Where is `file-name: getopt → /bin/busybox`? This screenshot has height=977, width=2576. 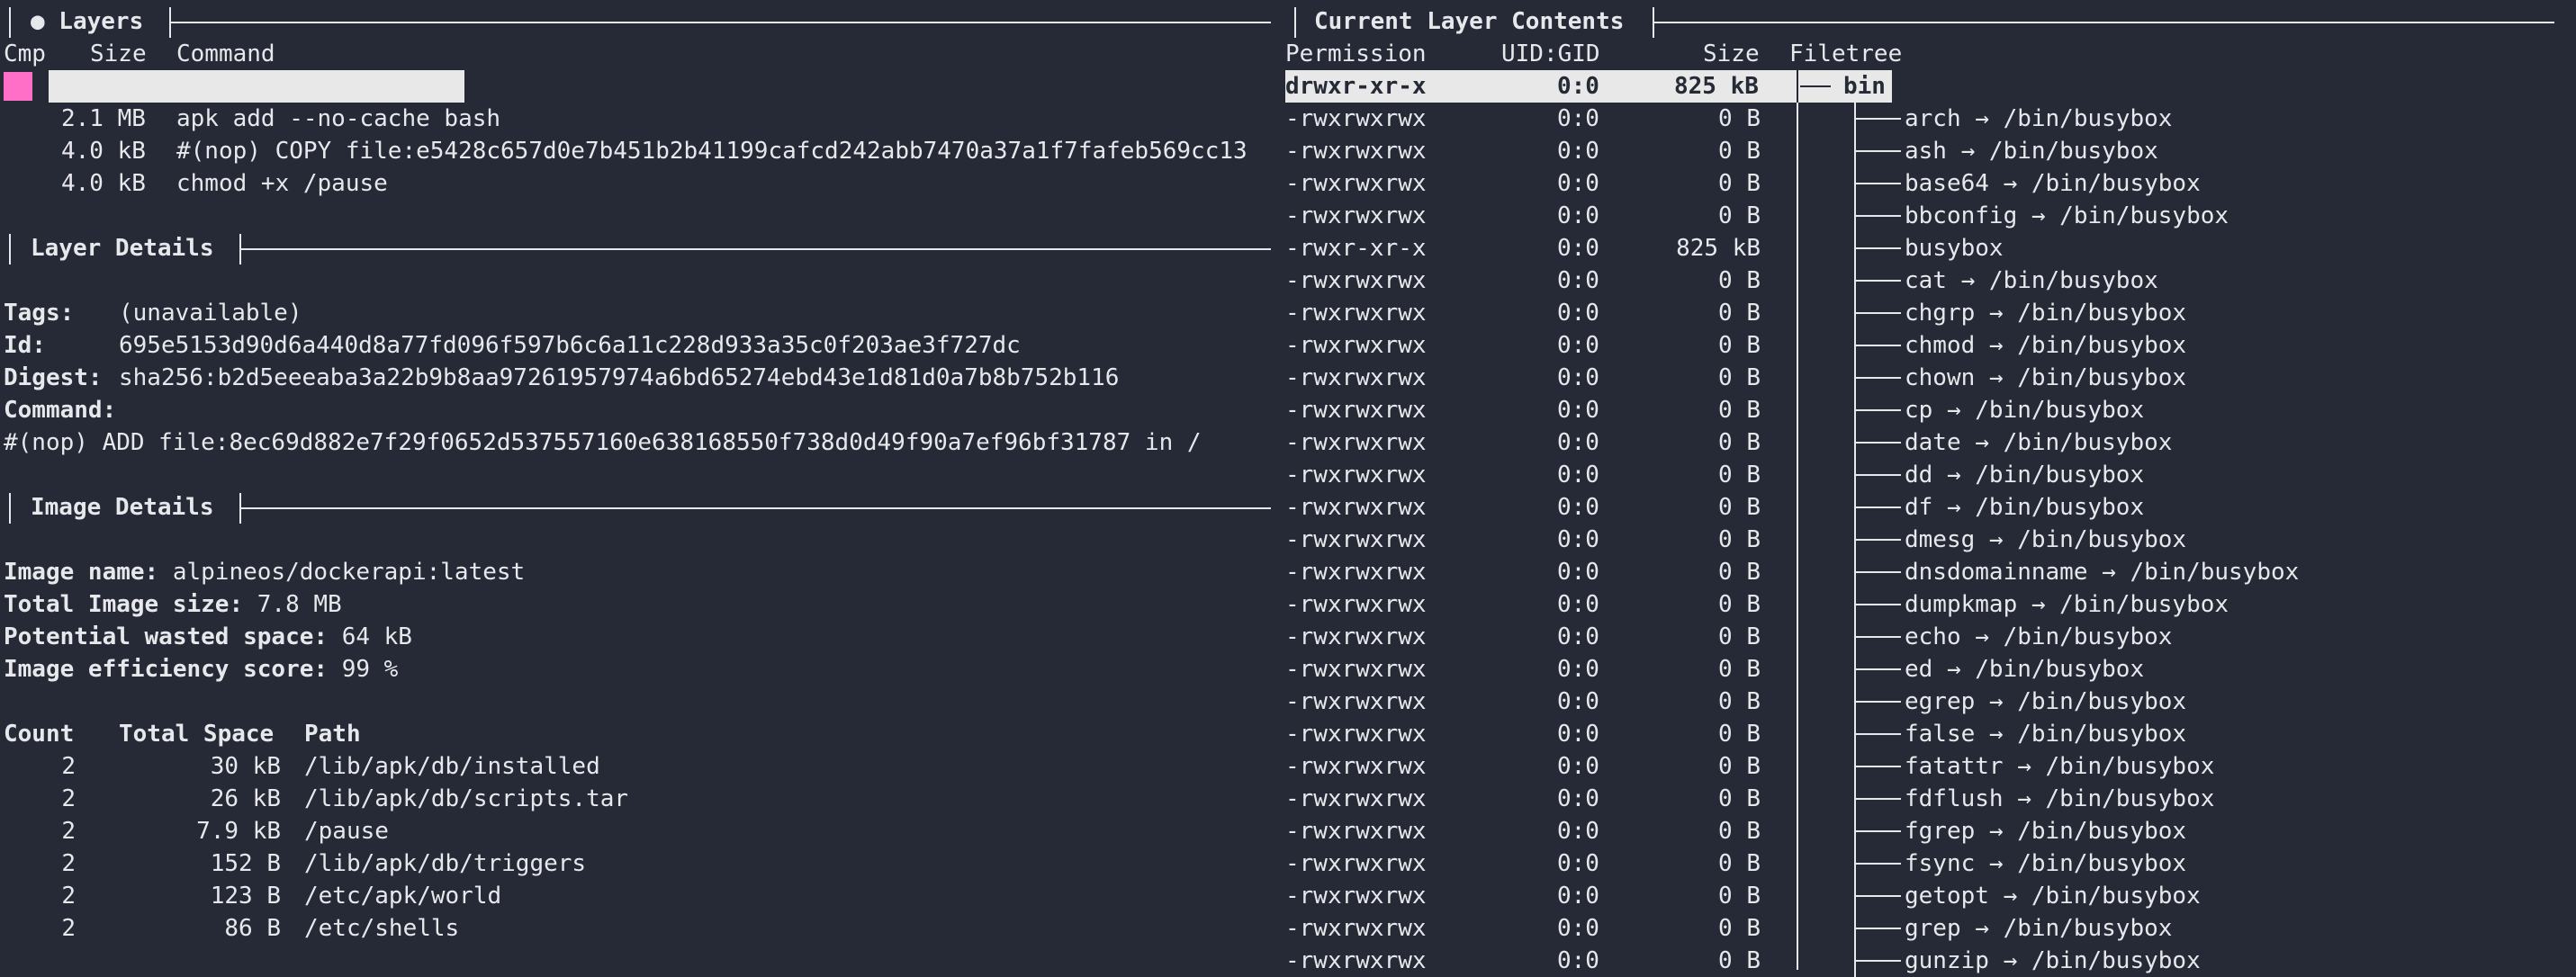 file-name: getopt → /bin/busybox is located at coordinates (2053, 896).